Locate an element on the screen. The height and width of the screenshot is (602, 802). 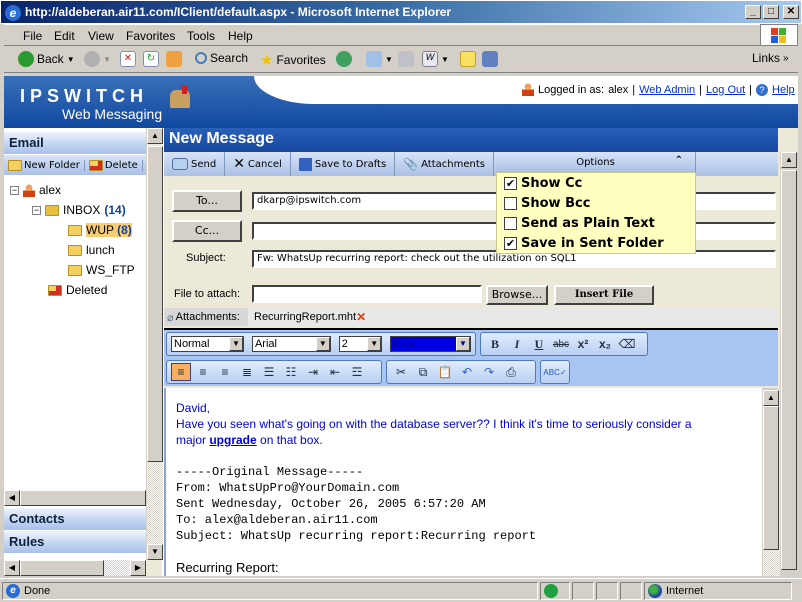
underline-button: U is located at coordinates (539, 344).